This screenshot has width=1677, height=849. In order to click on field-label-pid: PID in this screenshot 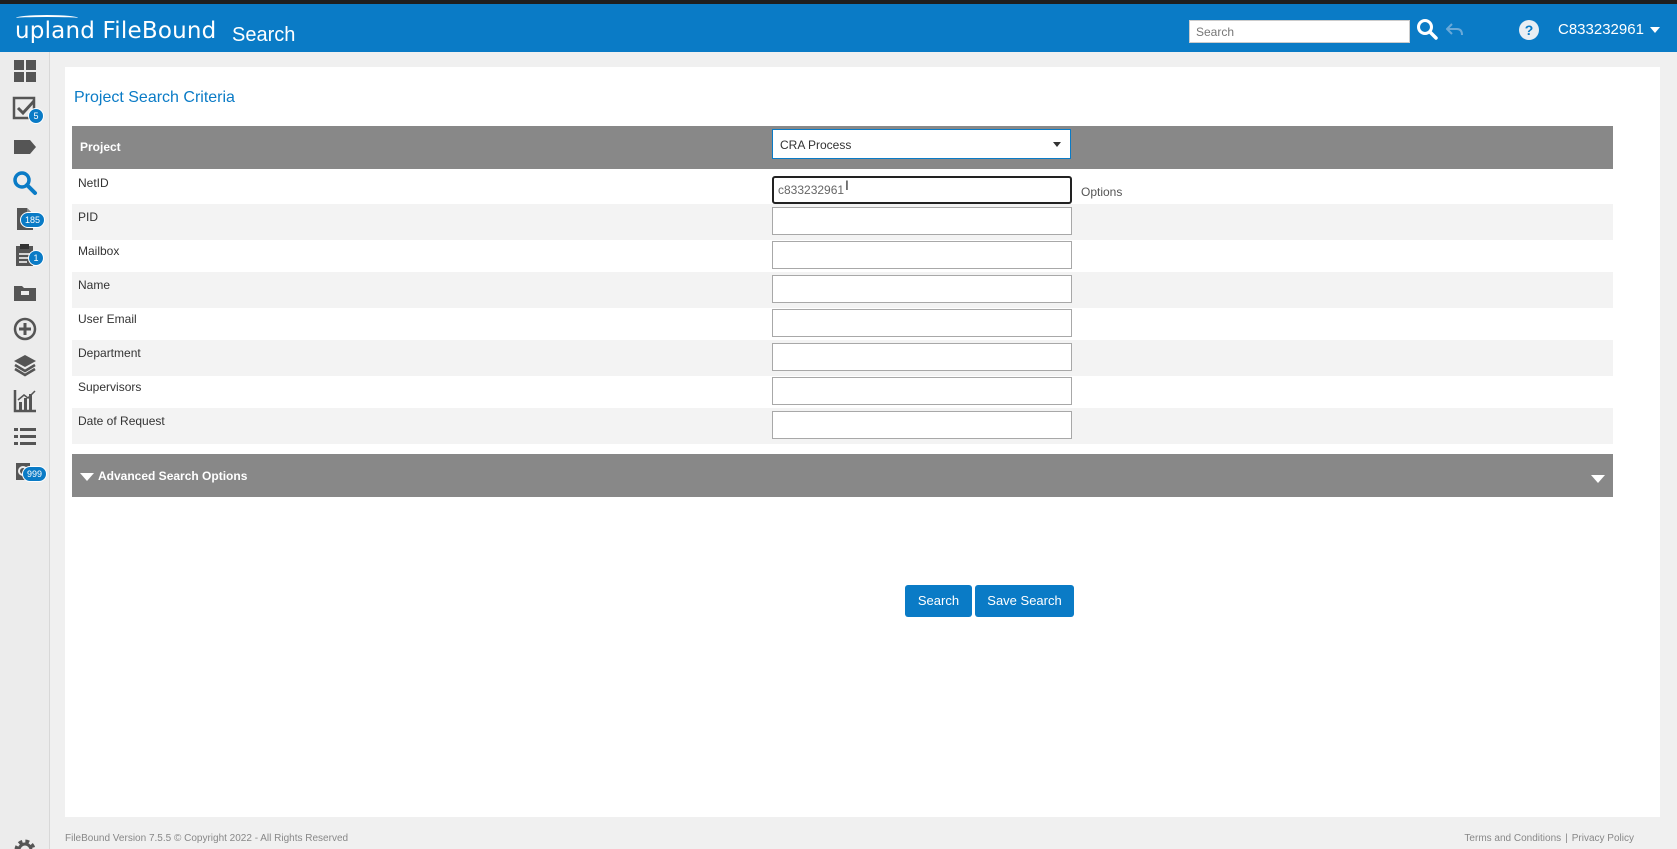, I will do `click(88, 217)`.